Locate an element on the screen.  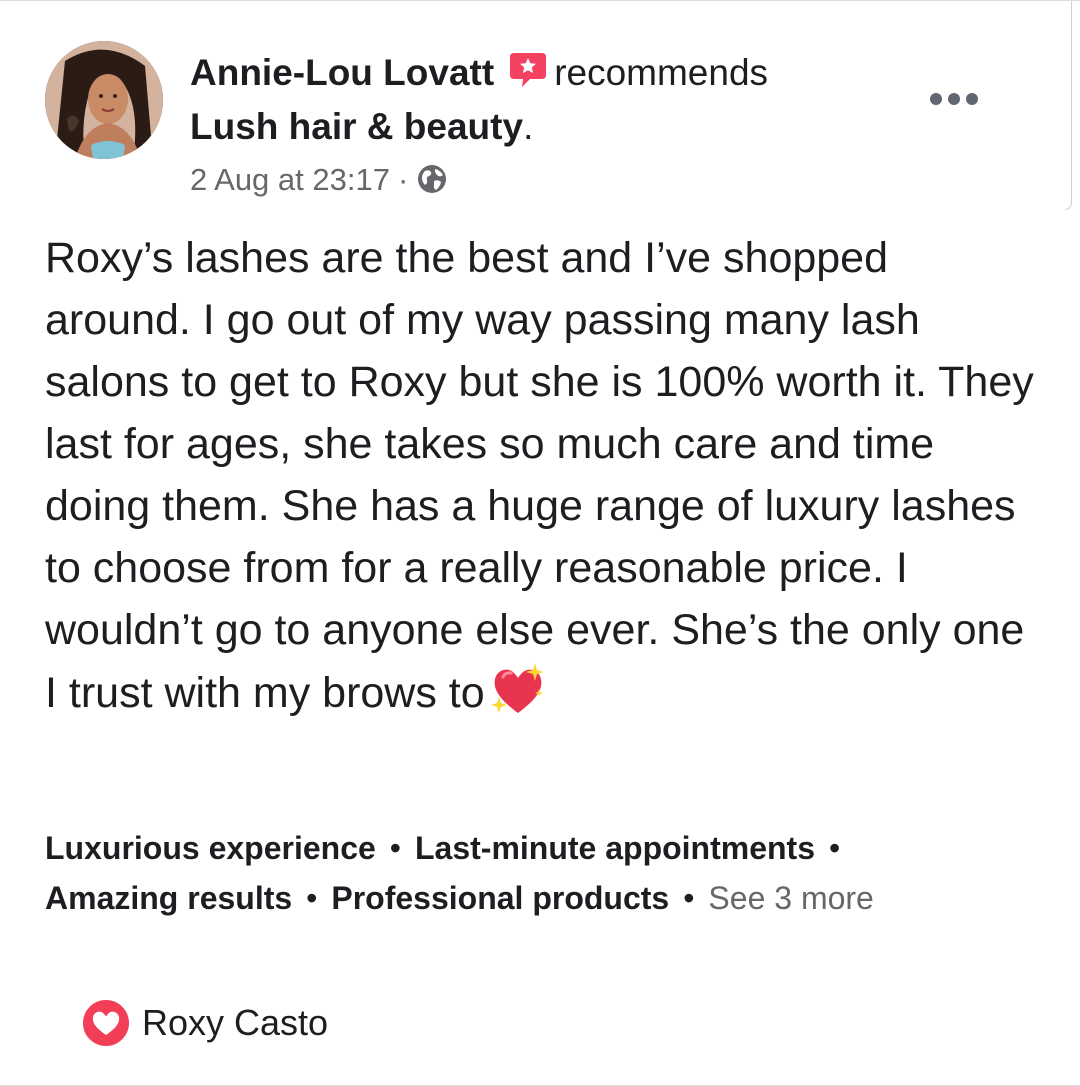
avatar-image is located at coordinates (104, 100).